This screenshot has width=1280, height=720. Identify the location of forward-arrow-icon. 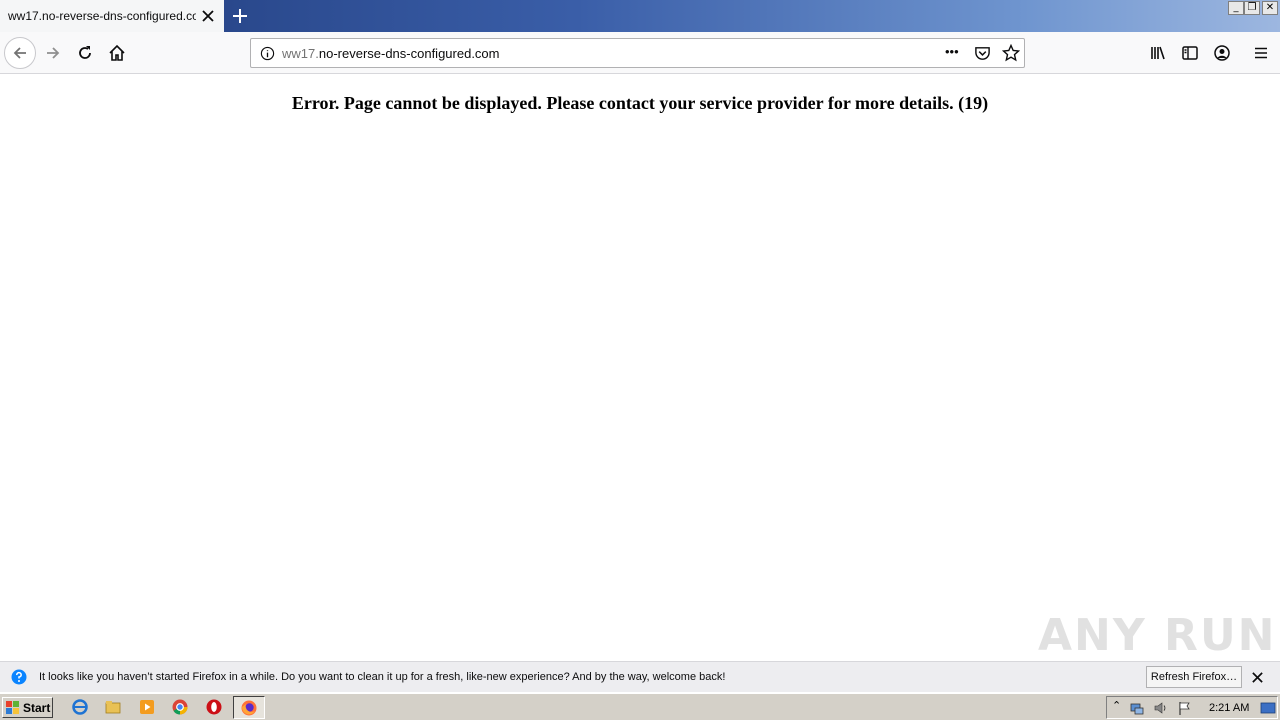
(53, 53).